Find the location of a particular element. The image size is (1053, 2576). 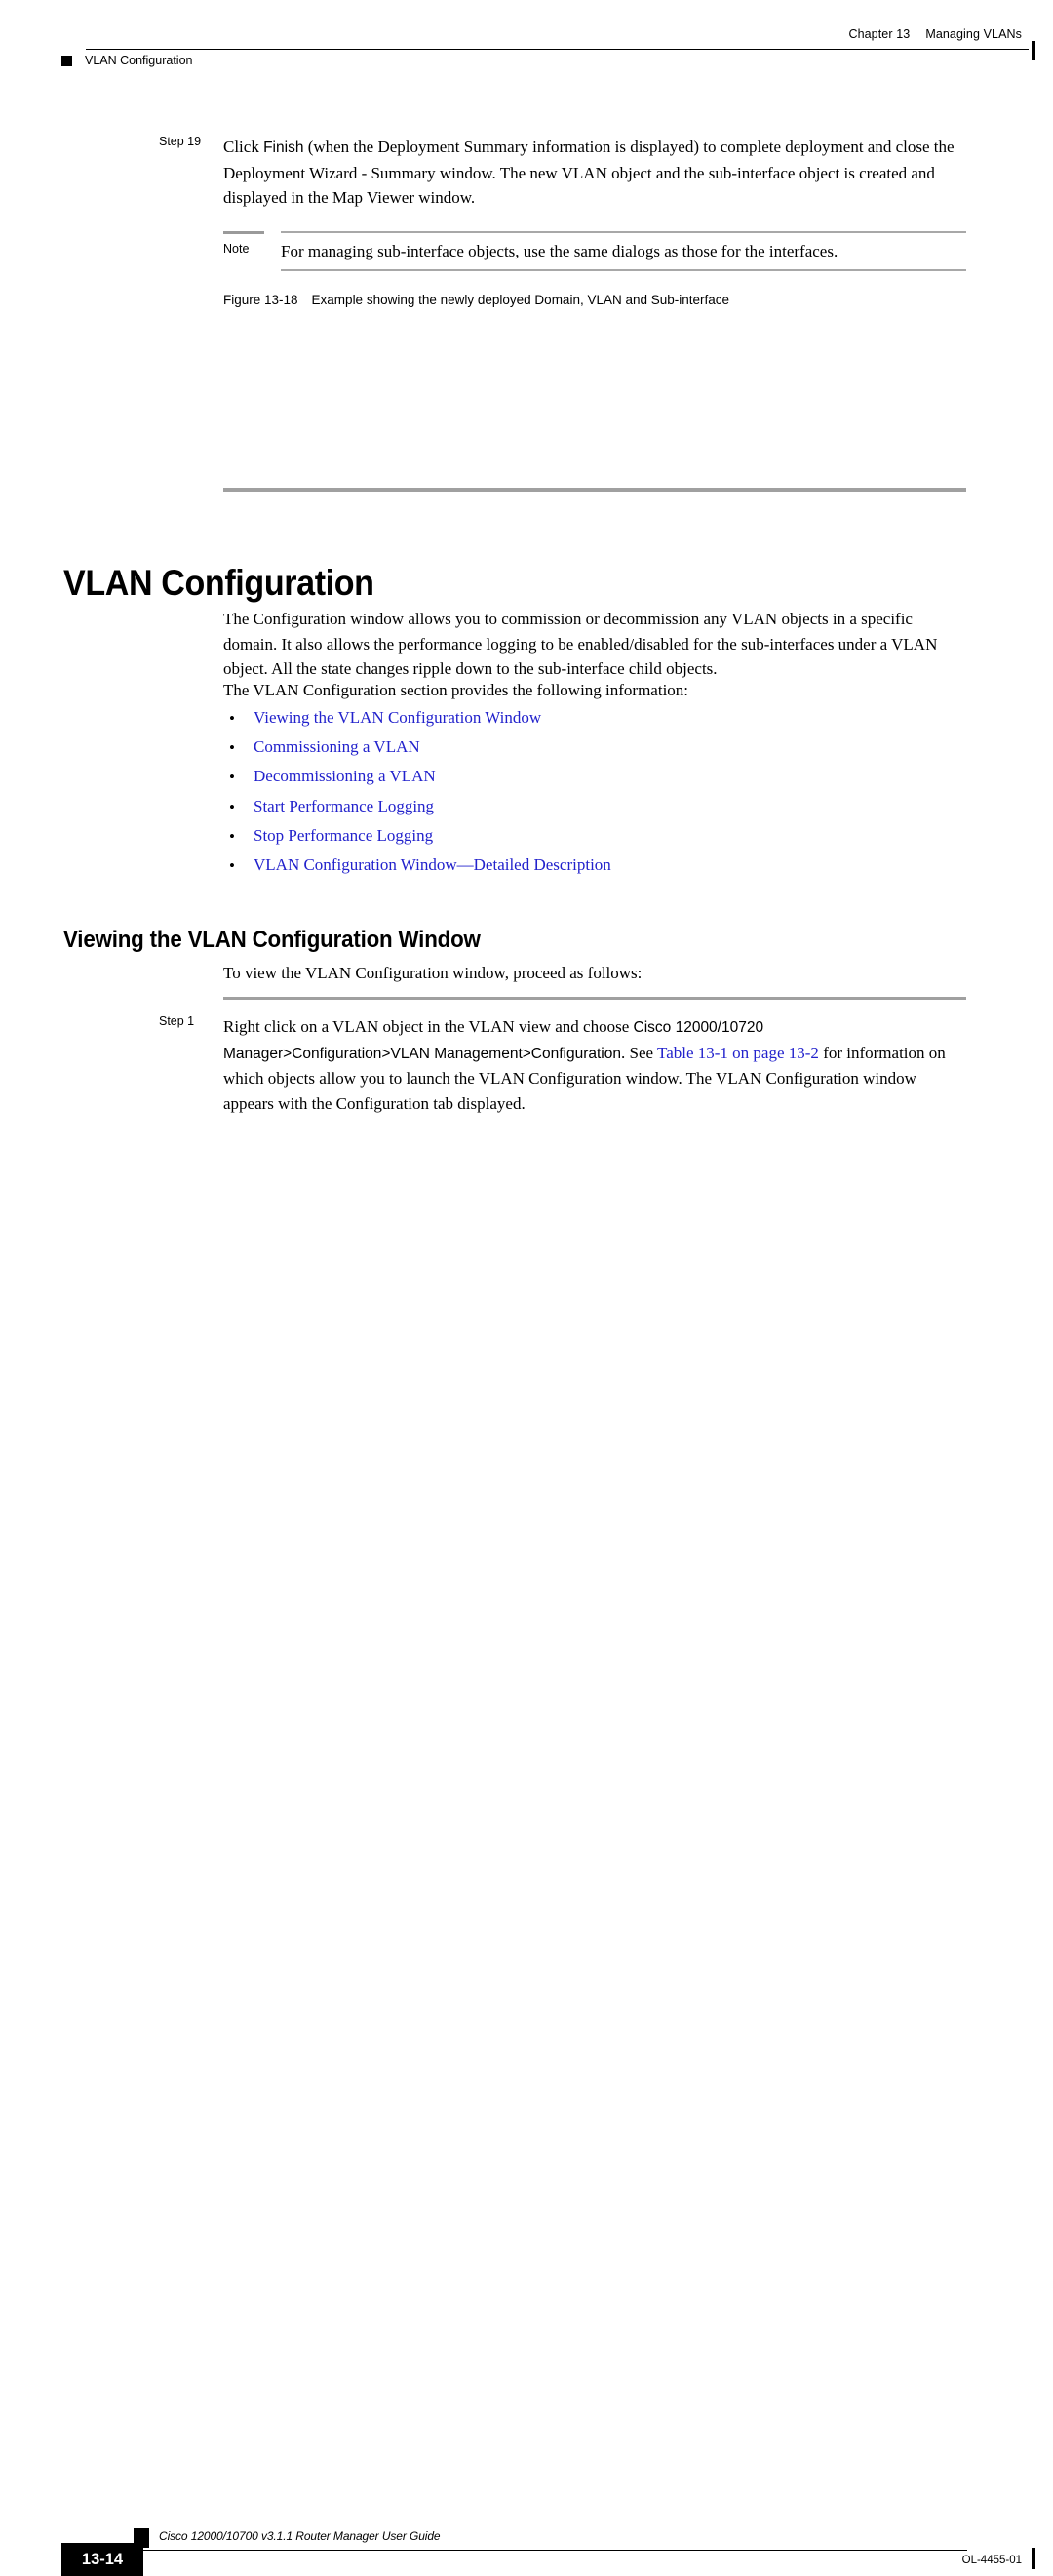

list-item-link: Commissioning a VLAN is located at coordinates (337, 747).